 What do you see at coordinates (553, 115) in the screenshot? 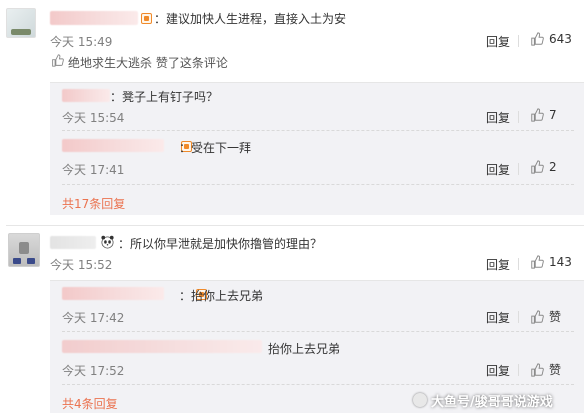
I see `like-count: 7` at bounding box center [553, 115].